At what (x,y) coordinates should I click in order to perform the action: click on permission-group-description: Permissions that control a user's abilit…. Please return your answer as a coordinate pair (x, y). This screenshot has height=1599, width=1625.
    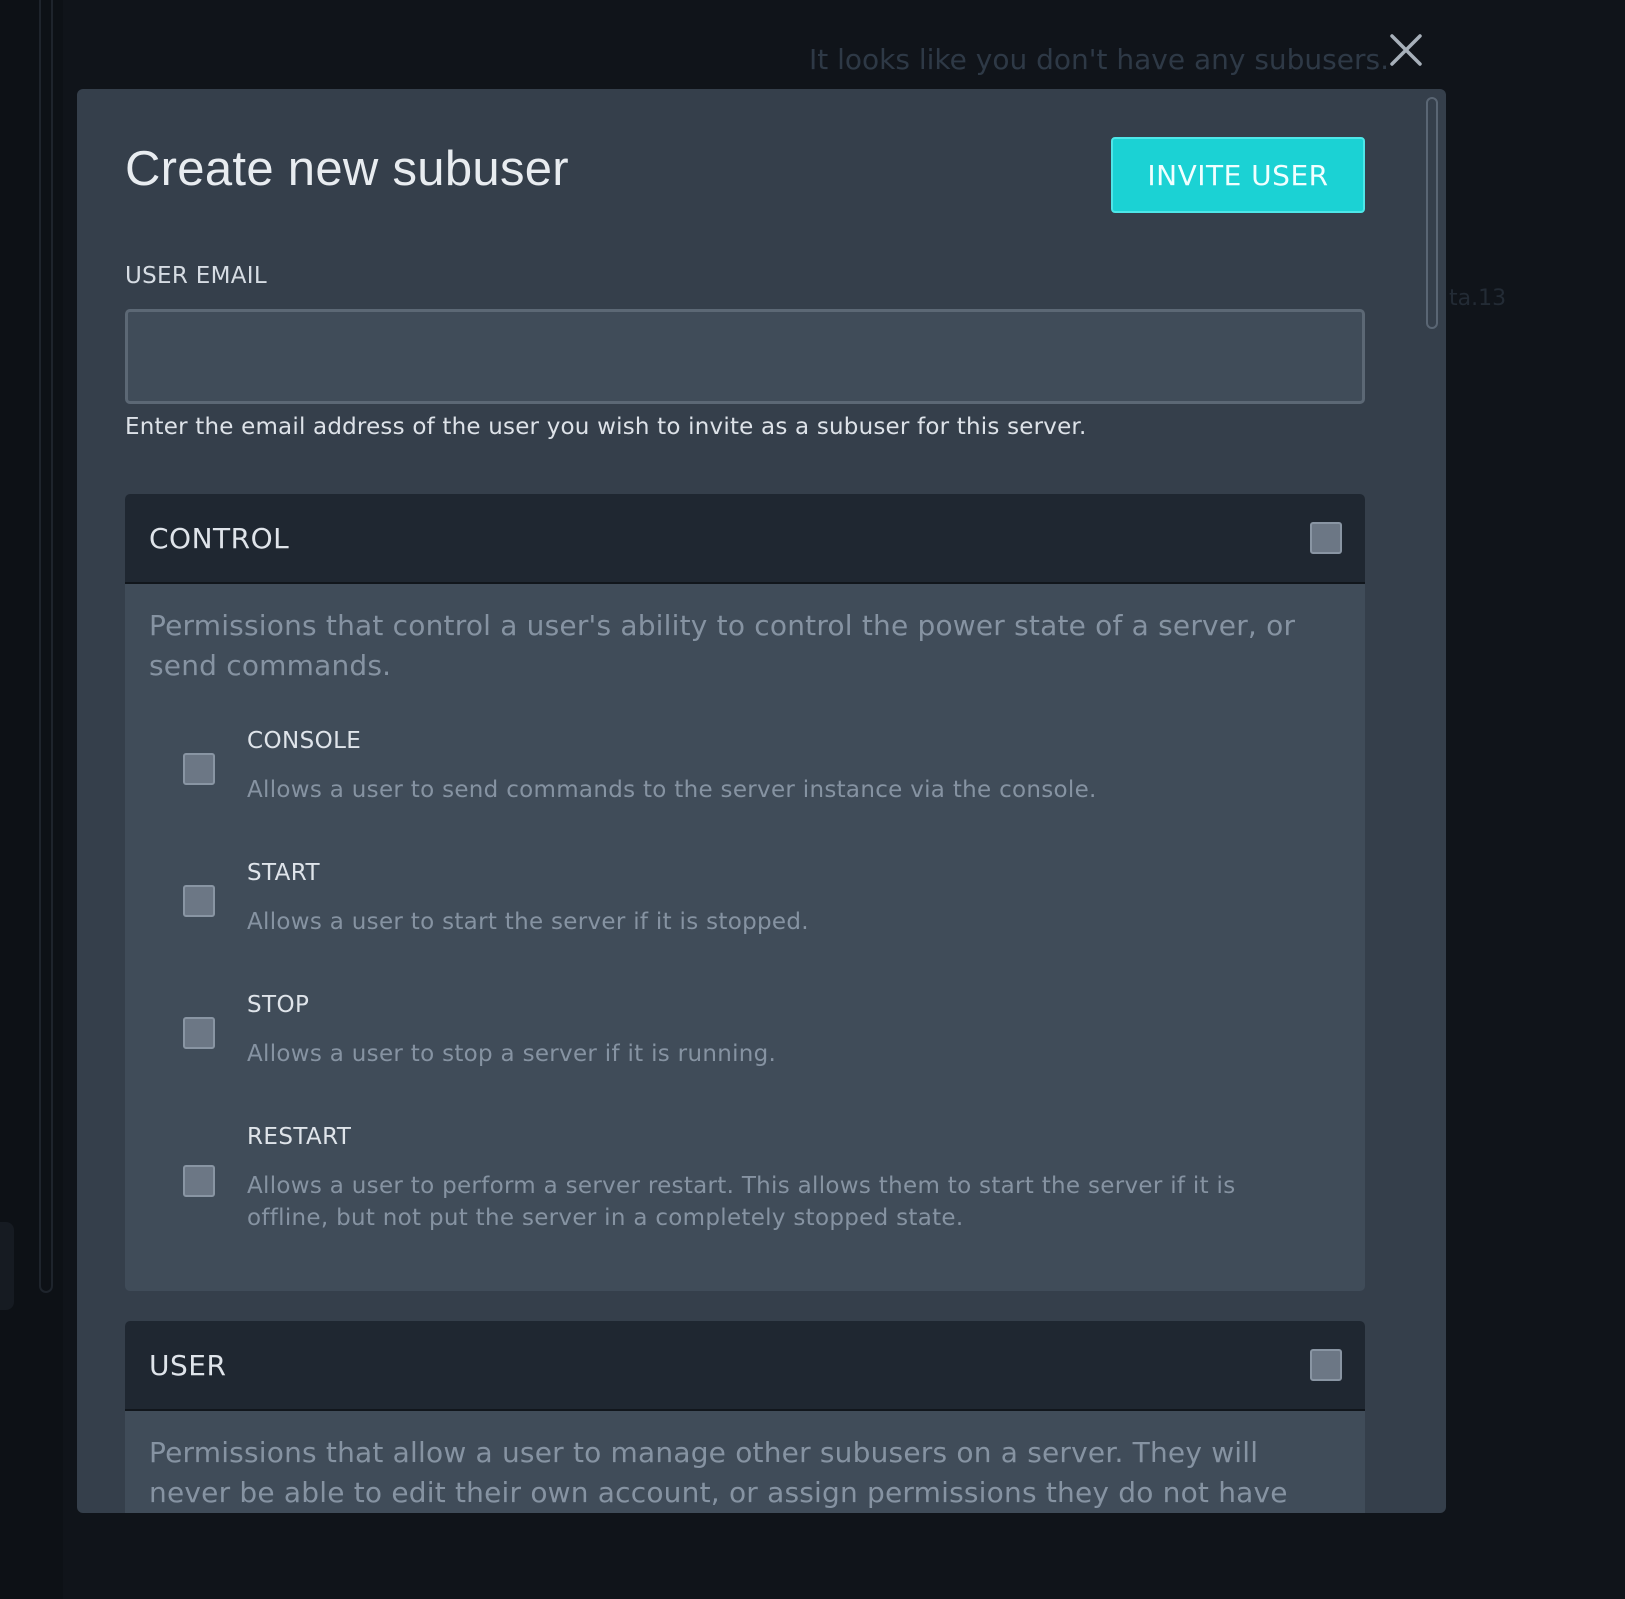
    Looking at the image, I should click on (722, 645).